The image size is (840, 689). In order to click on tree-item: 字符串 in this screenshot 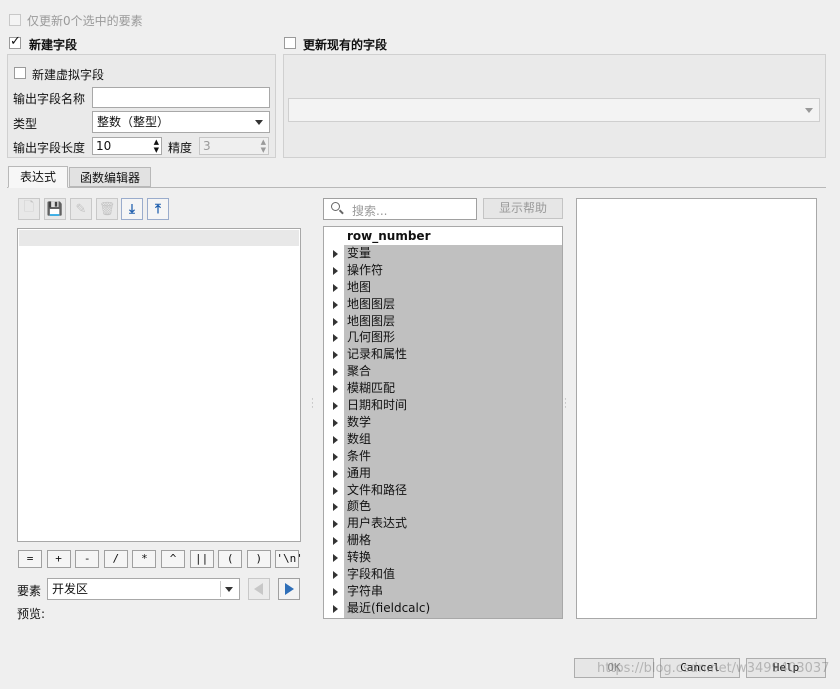, I will do `click(443, 591)`.